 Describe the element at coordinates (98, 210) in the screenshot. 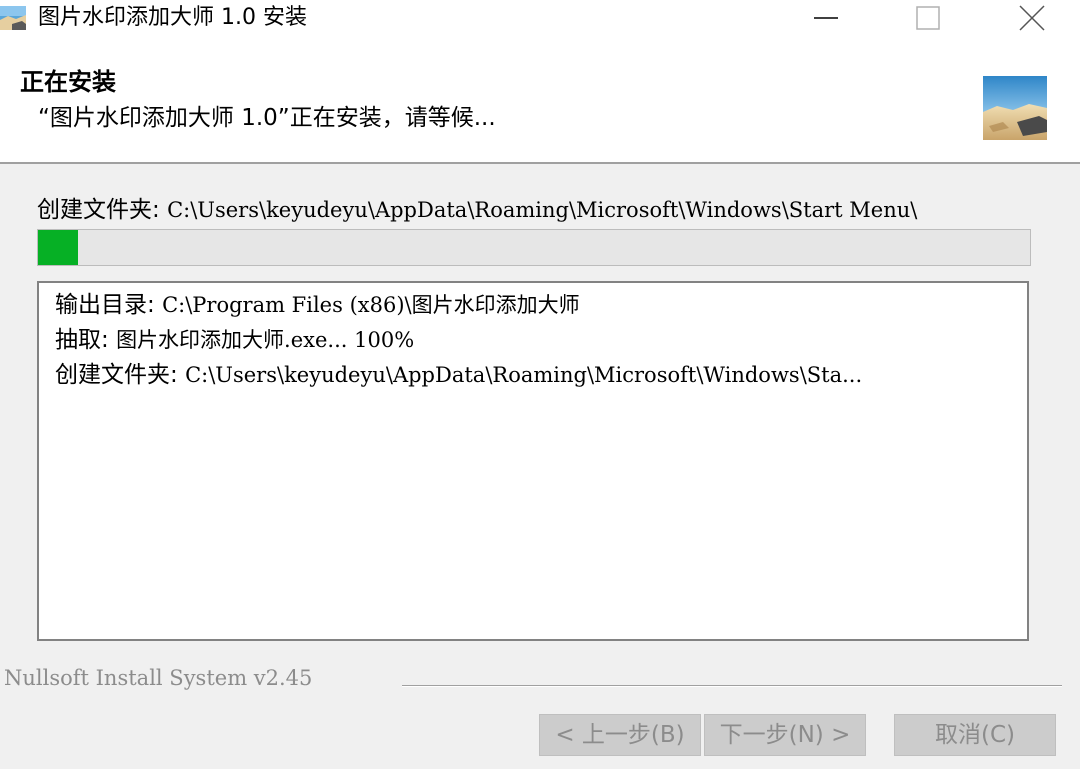

I see `status-label: 创建文件夹:` at that location.